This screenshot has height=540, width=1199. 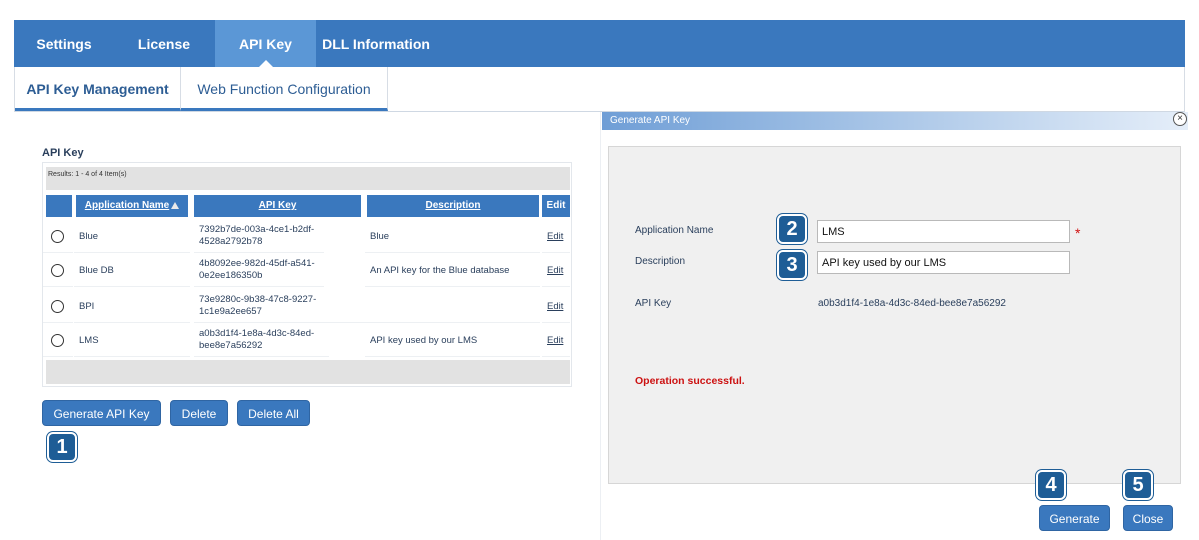 I want to click on tab-api-key-label: API Key, so click(x=265, y=44).